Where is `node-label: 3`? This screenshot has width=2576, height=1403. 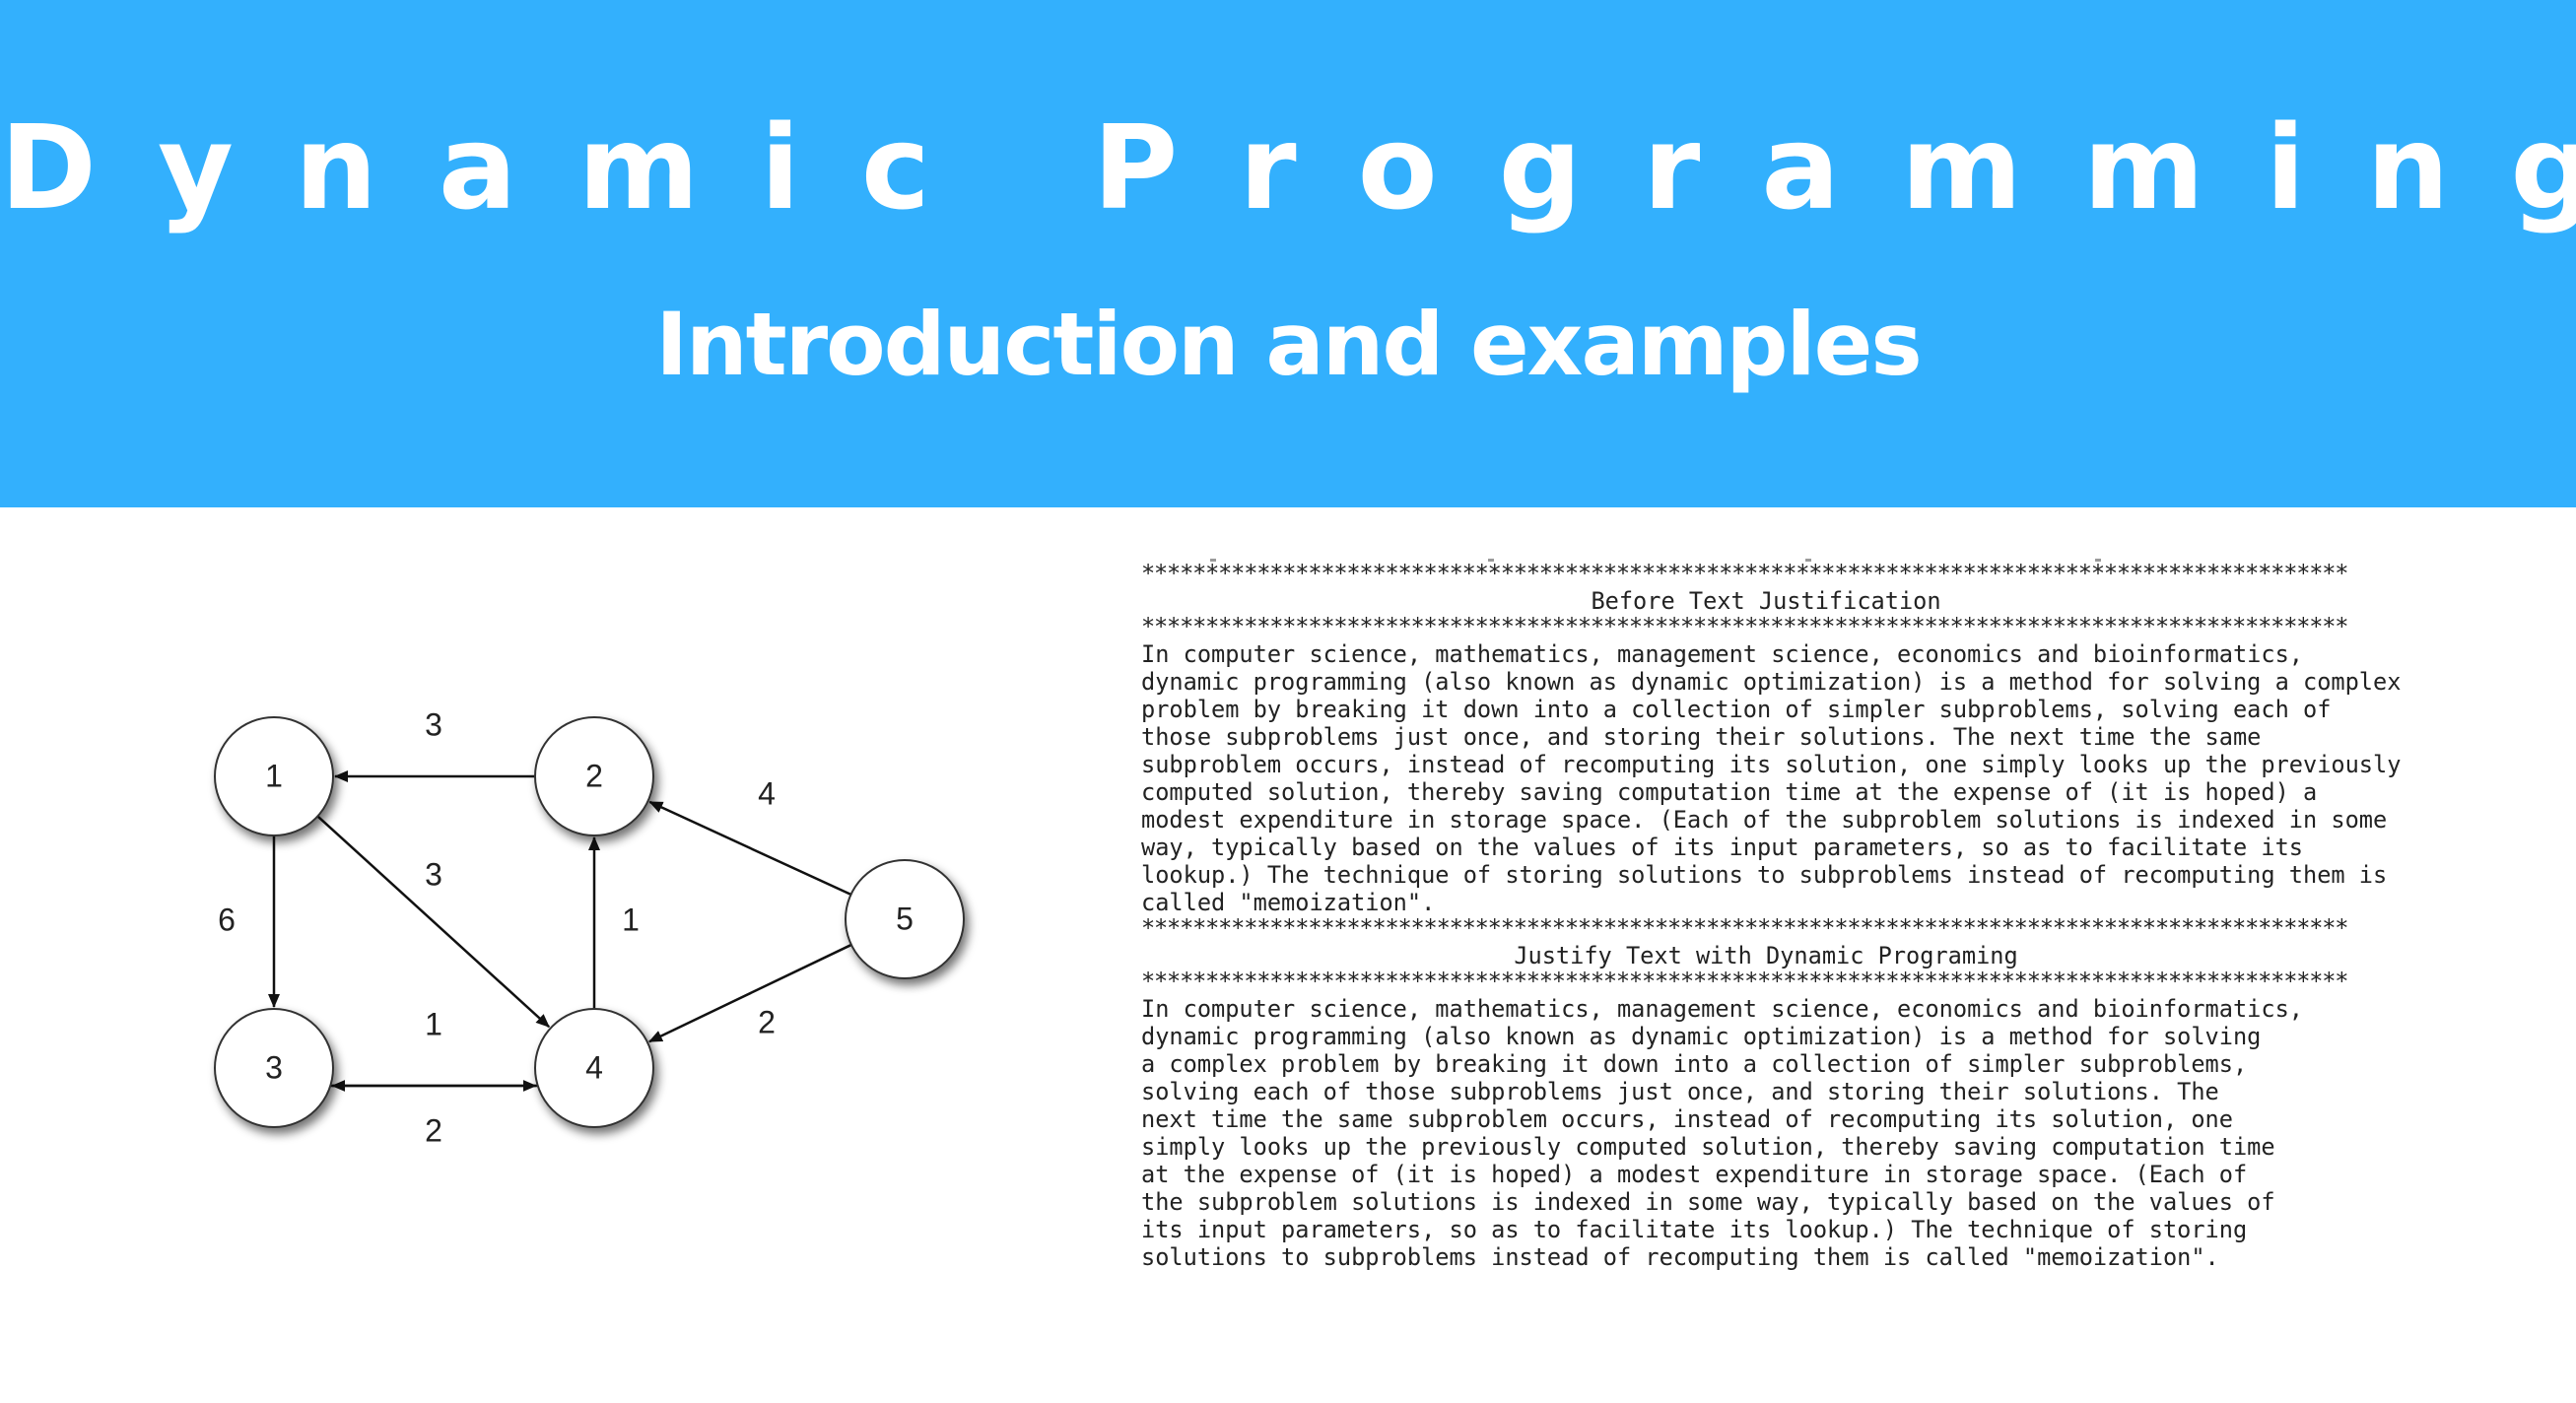 node-label: 3 is located at coordinates (274, 1067).